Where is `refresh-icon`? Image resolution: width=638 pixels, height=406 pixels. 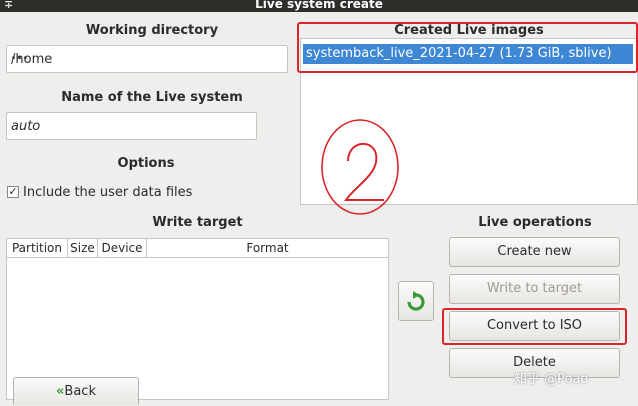
refresh-icon is located at coordinates (416, 301).